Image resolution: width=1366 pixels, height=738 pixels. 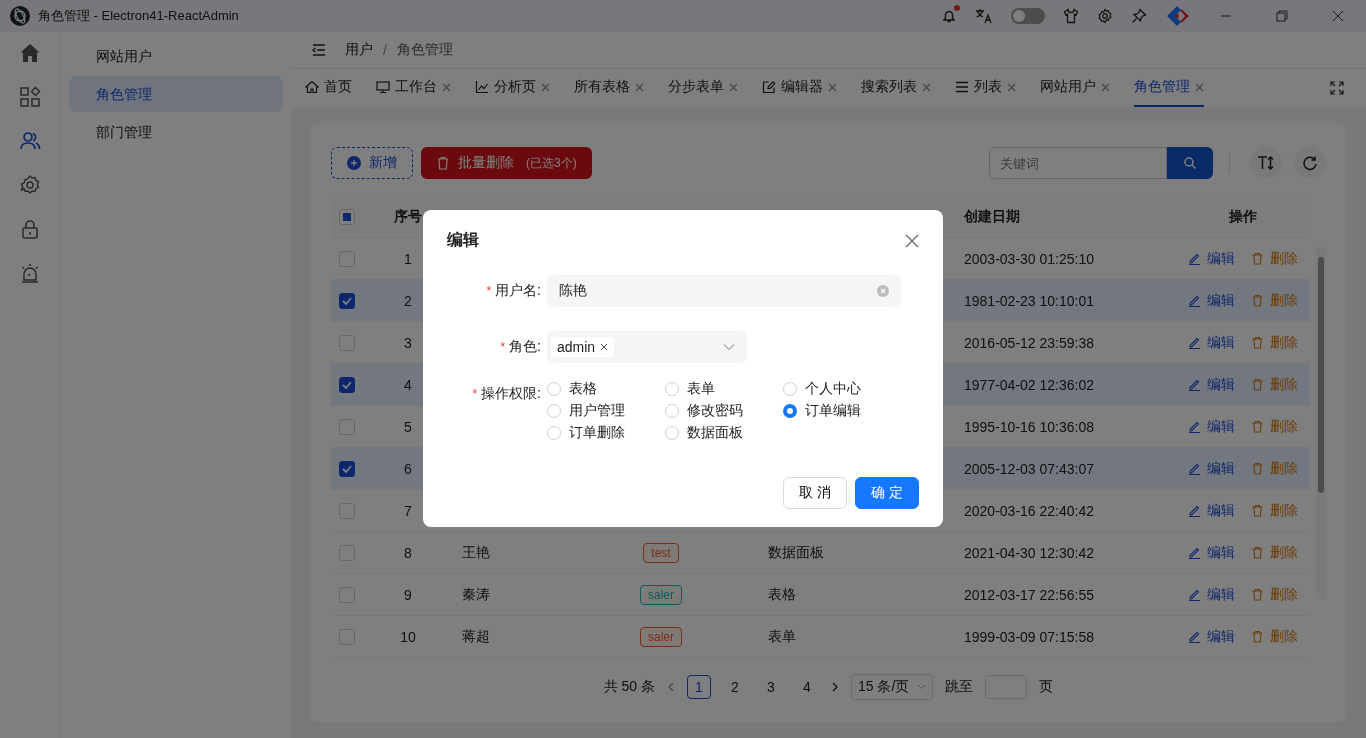 I want to click on alarm-icon, so click(x=30, y=273).